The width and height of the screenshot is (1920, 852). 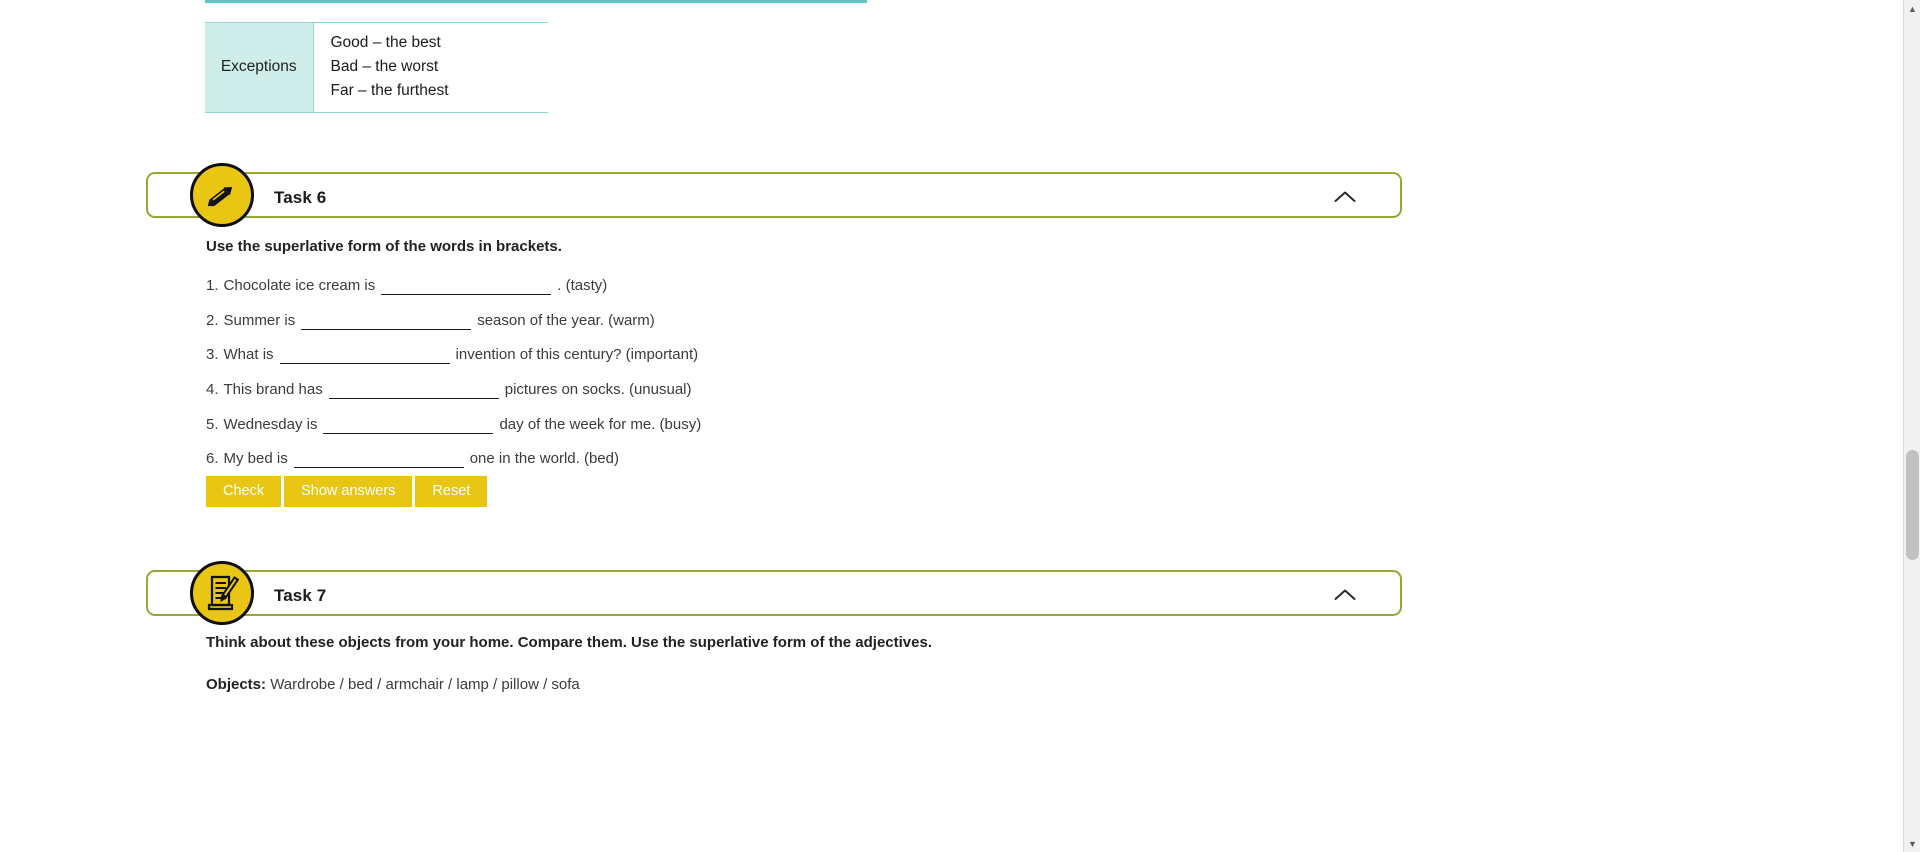 I want to click on check-button: Check, so click(x=244, y=491).